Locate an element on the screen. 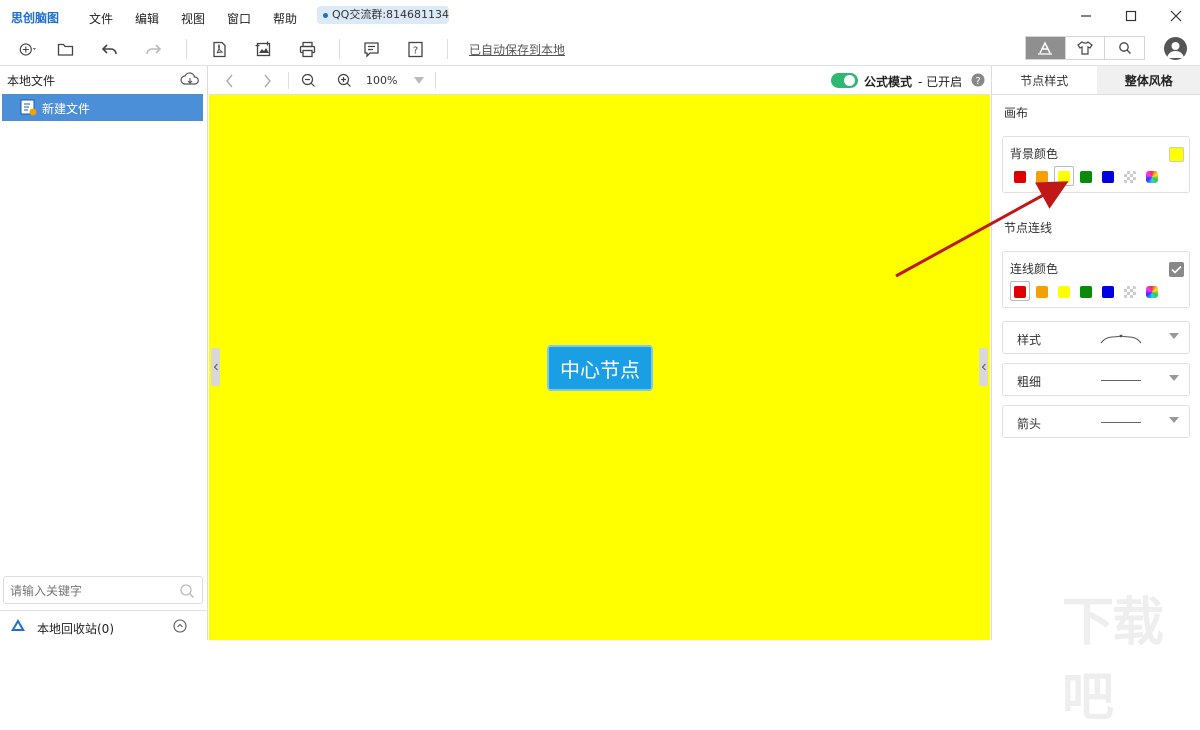 Image resolution: width=1200 pixels, height=730 pixels. line-thickness-label: 粗细 is located at coordinates (1029, 381).